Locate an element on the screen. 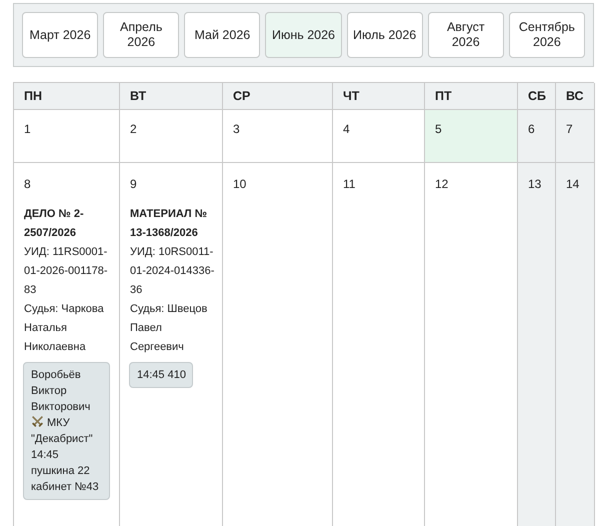 This screenshot has height=526, width=609. day-cell: 7 is located at coordinates (575, 136).